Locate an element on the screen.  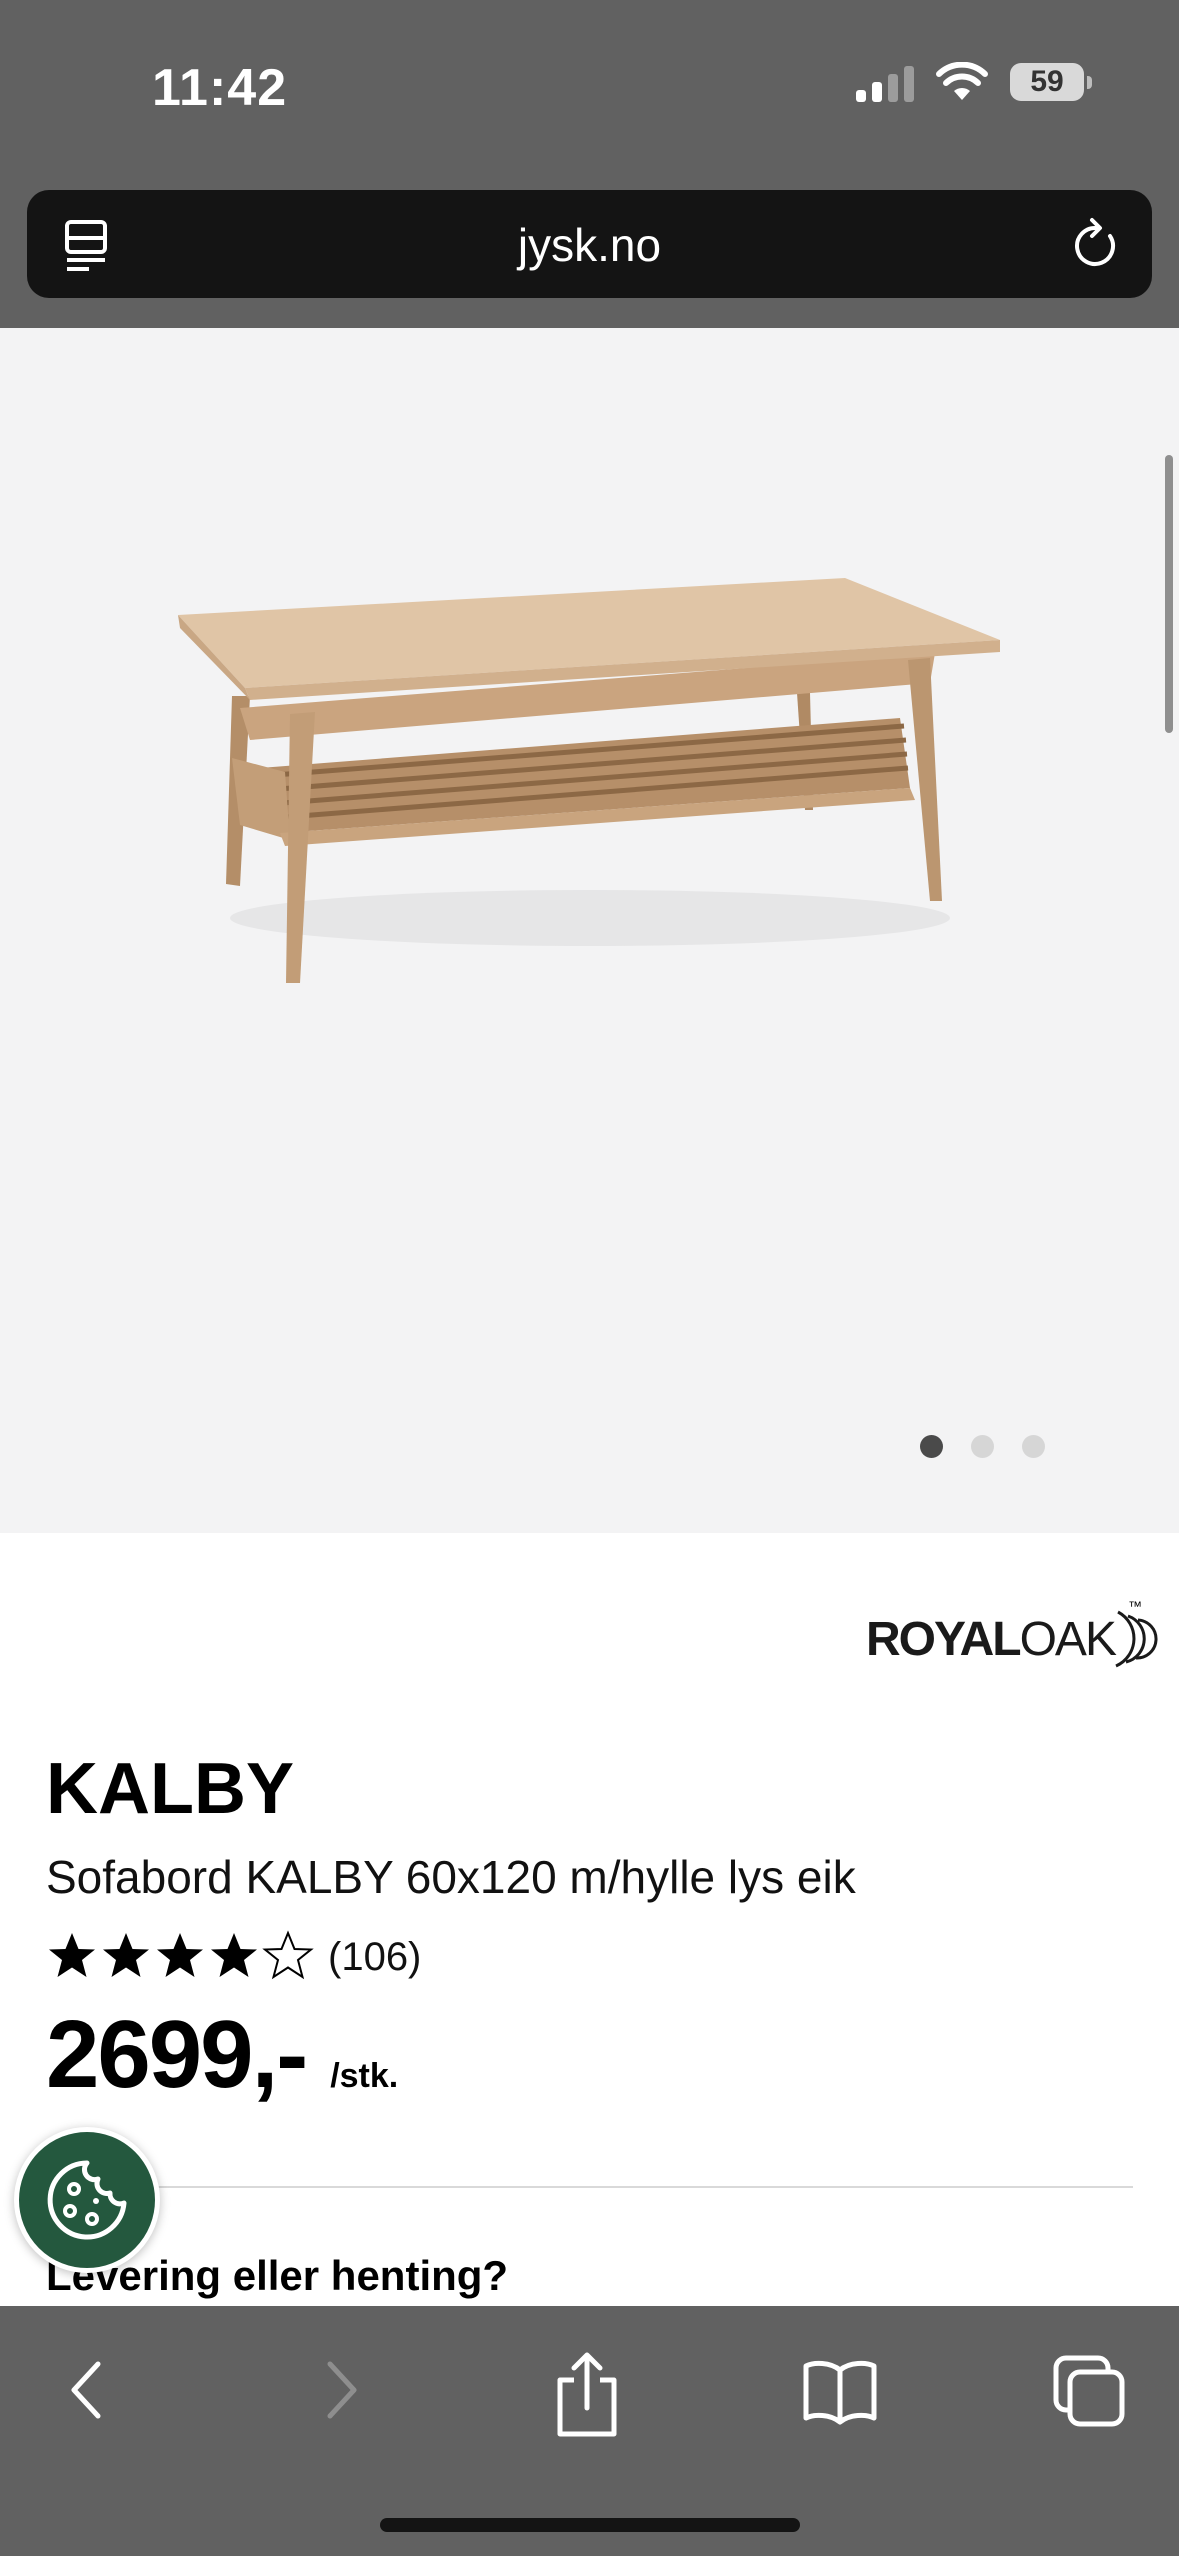
cellular-signal-icon is located at coordinates (885, 82).